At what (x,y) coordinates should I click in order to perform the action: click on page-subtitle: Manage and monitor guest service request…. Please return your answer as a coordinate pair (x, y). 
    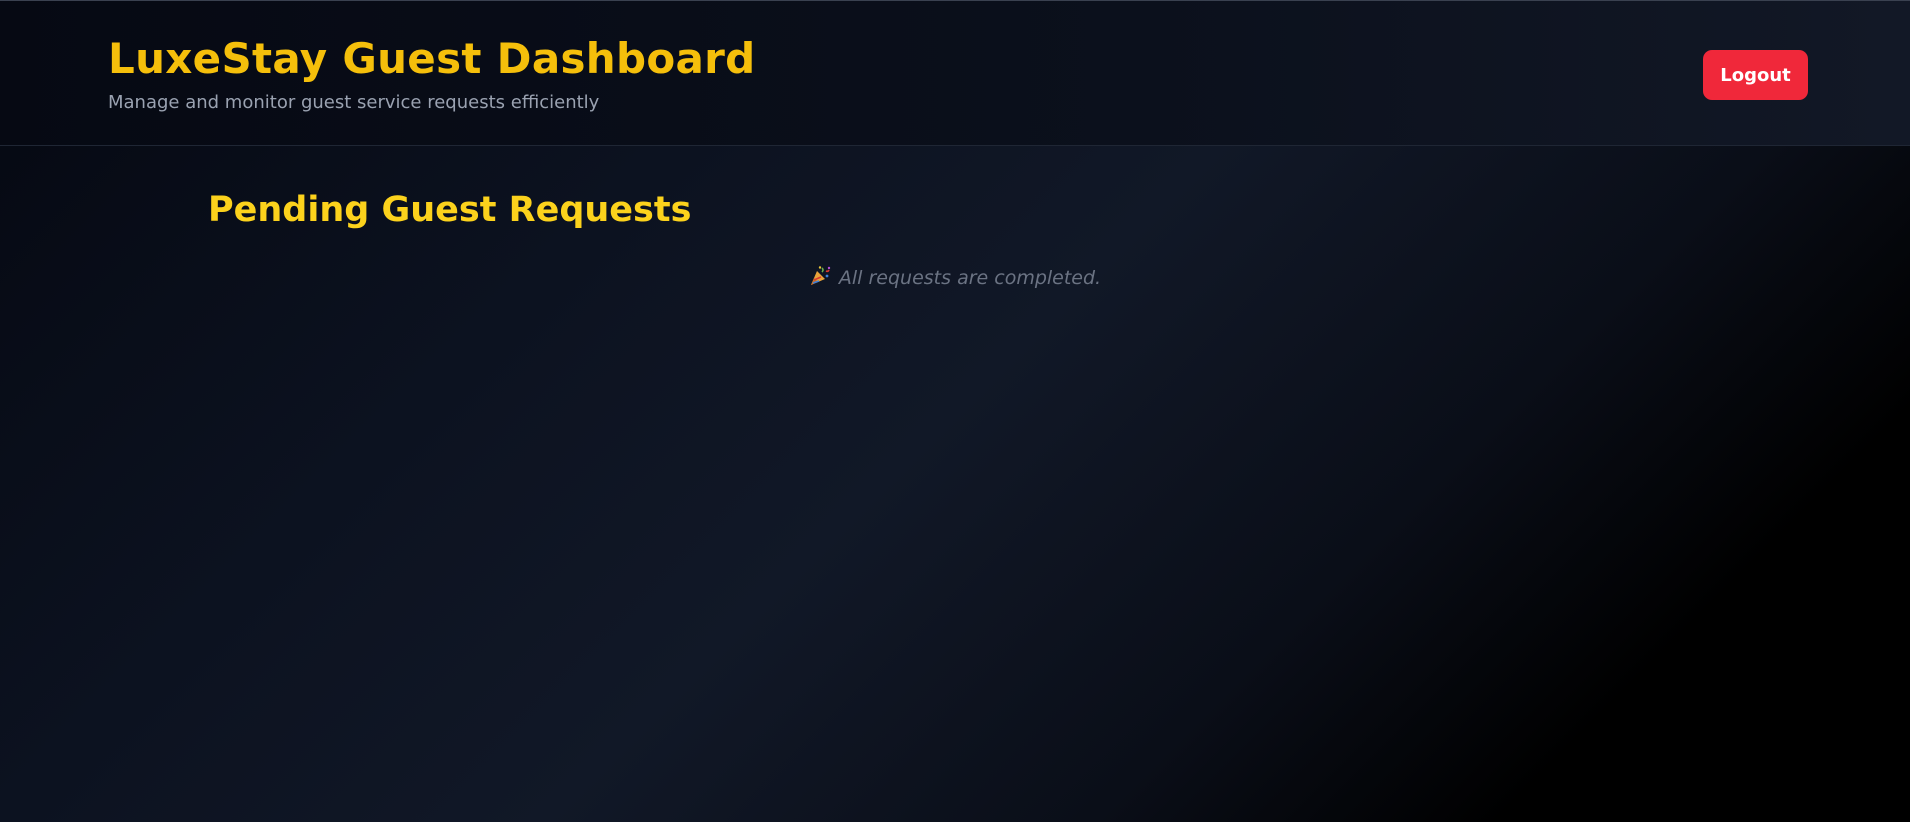
    Looking at the image, I should click on (354, 102).